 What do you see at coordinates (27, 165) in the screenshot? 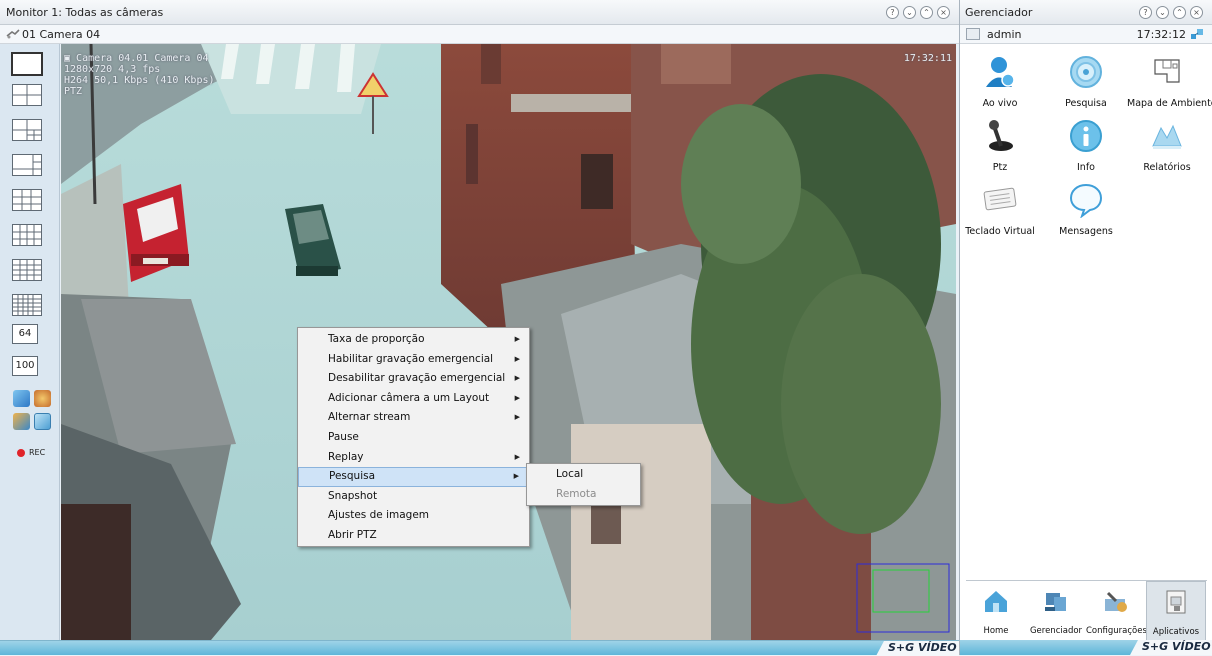
I see `layout-1plus7-button` at bounding box center [27, 165].